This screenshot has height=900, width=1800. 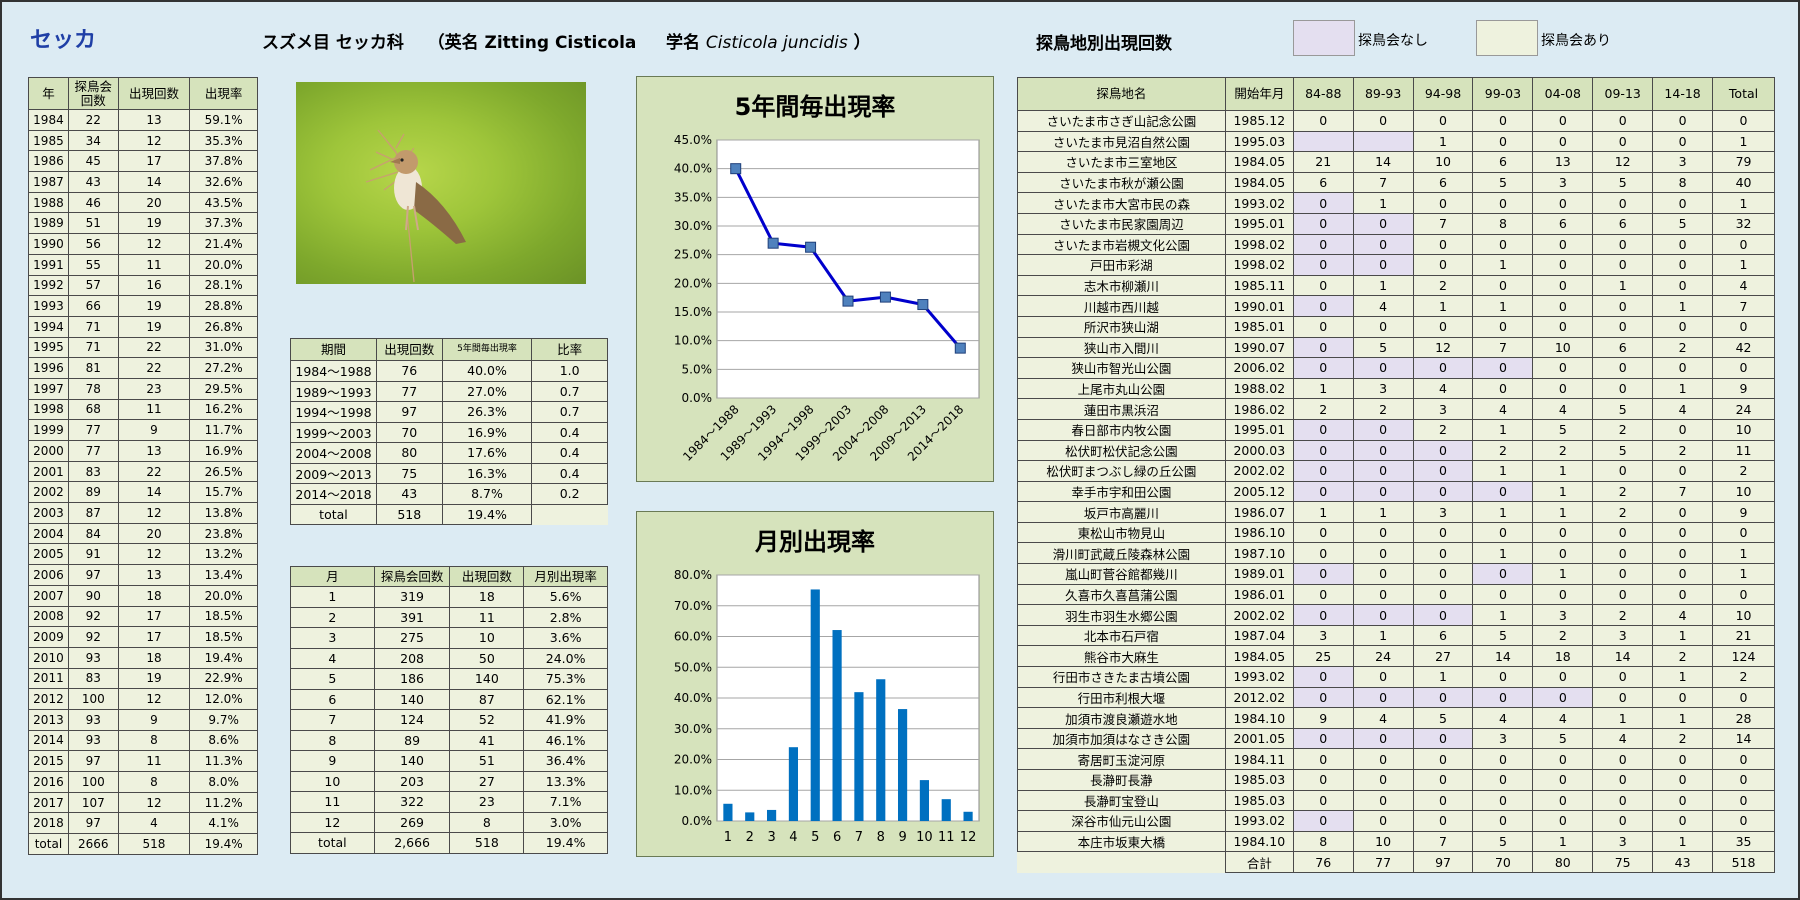 I want to click on period-cell: 1989〜1993, so click(x=333, y=391).